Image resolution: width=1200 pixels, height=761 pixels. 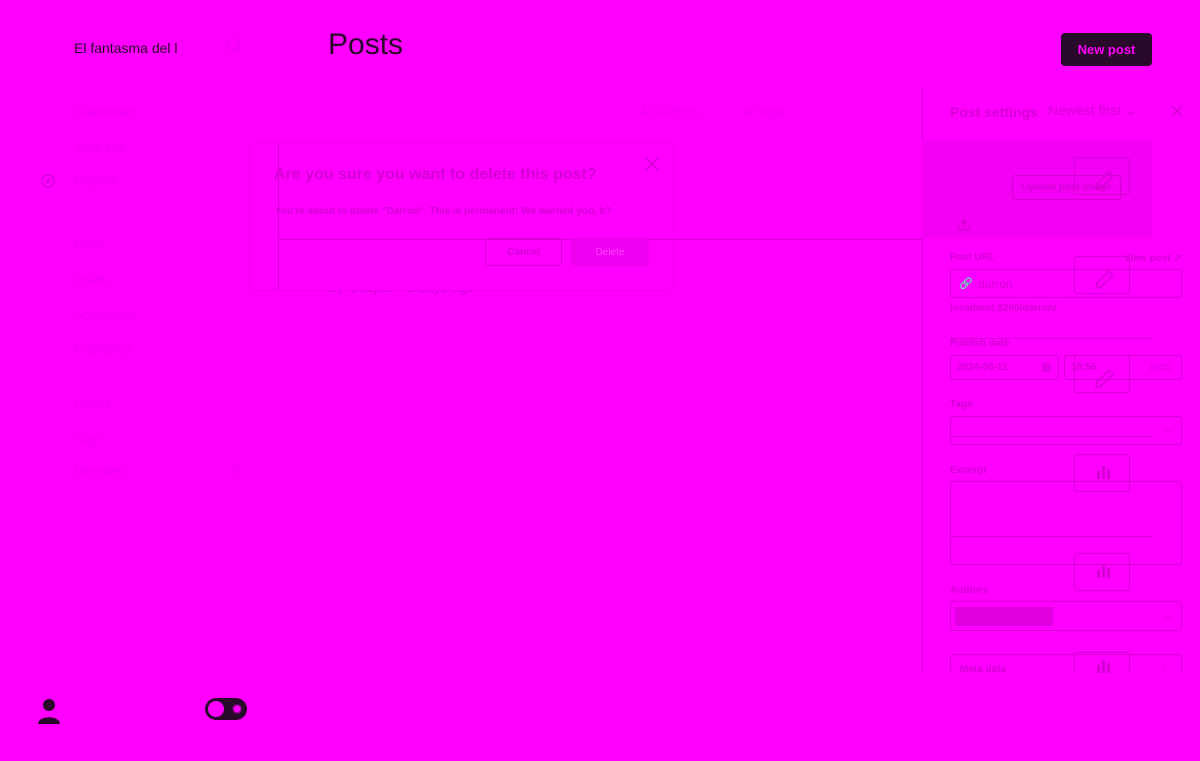 I want to click on post-url-input: 🔗 darron, so click(x=1066, y=283).